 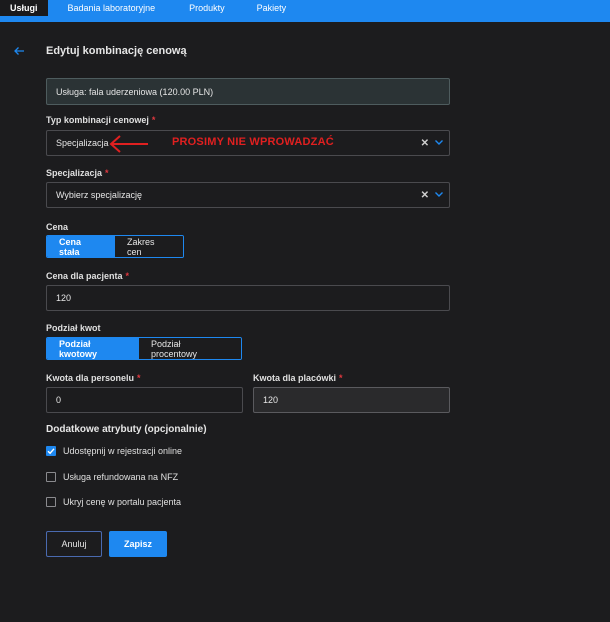 What do you see at coordinates (272, 8) in the screenshot?
I see `tab-pakiety: Pakiety` at bounding box center [272, 8].